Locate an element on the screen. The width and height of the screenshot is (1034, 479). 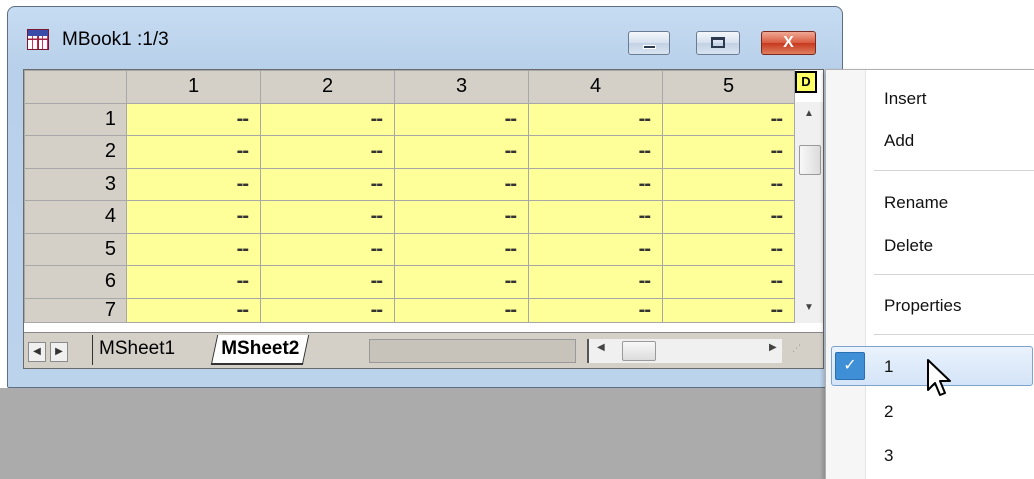
sheet-tab-msheet1: MSheet1 is located at coordinates (136, 350).